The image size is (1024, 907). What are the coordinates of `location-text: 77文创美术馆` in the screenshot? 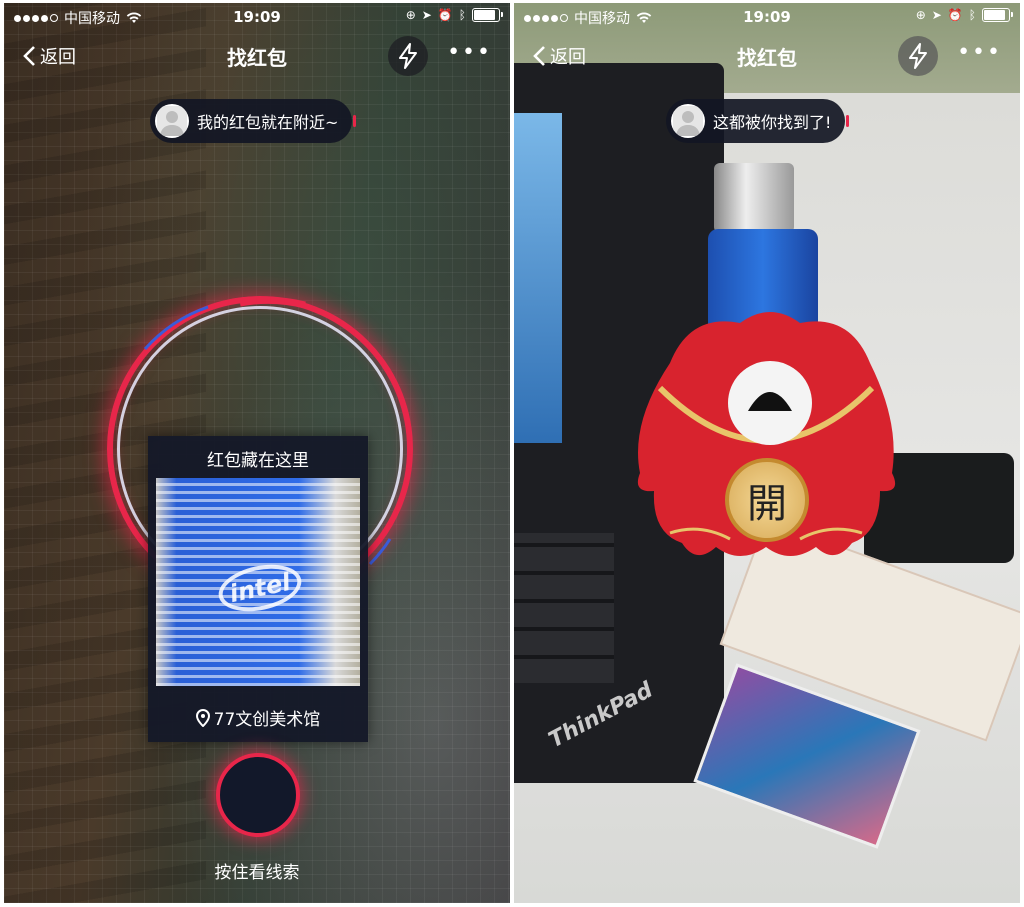 It's located at (267, 720).